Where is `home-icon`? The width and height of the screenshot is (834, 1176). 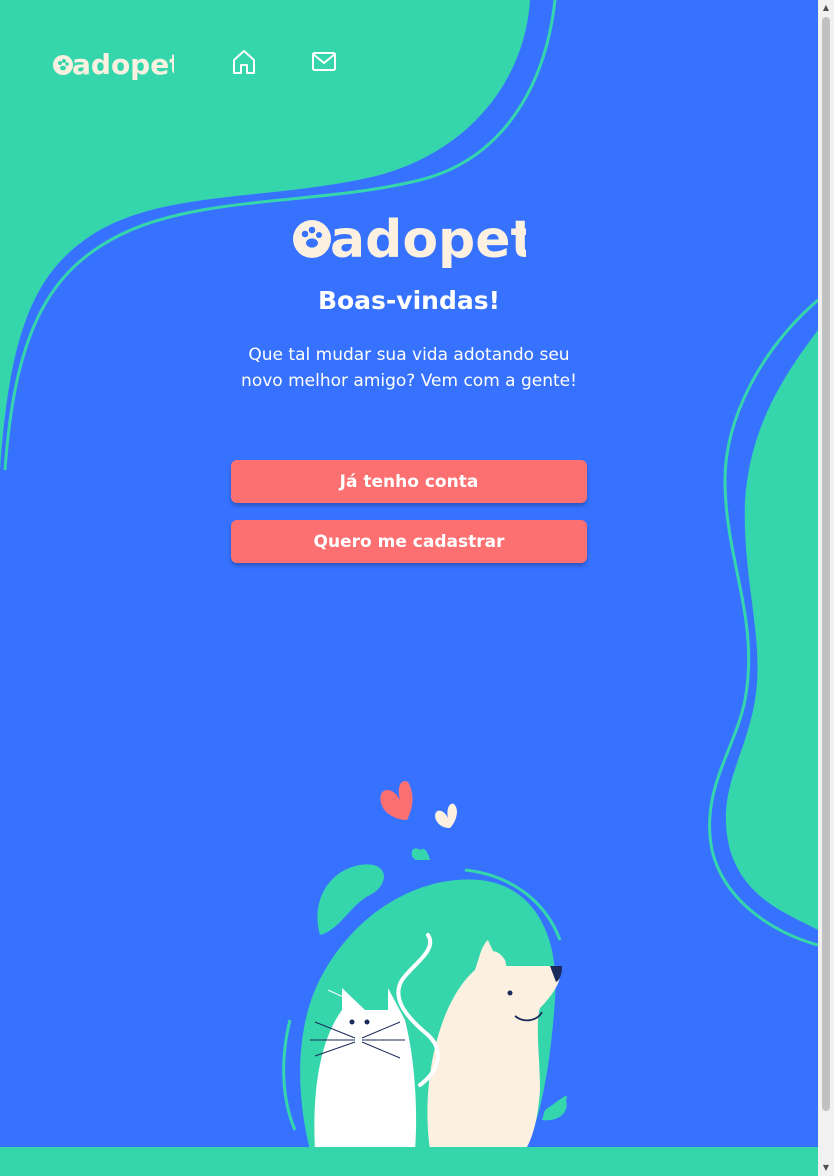 home-icon is located at coordinates (244, 62).